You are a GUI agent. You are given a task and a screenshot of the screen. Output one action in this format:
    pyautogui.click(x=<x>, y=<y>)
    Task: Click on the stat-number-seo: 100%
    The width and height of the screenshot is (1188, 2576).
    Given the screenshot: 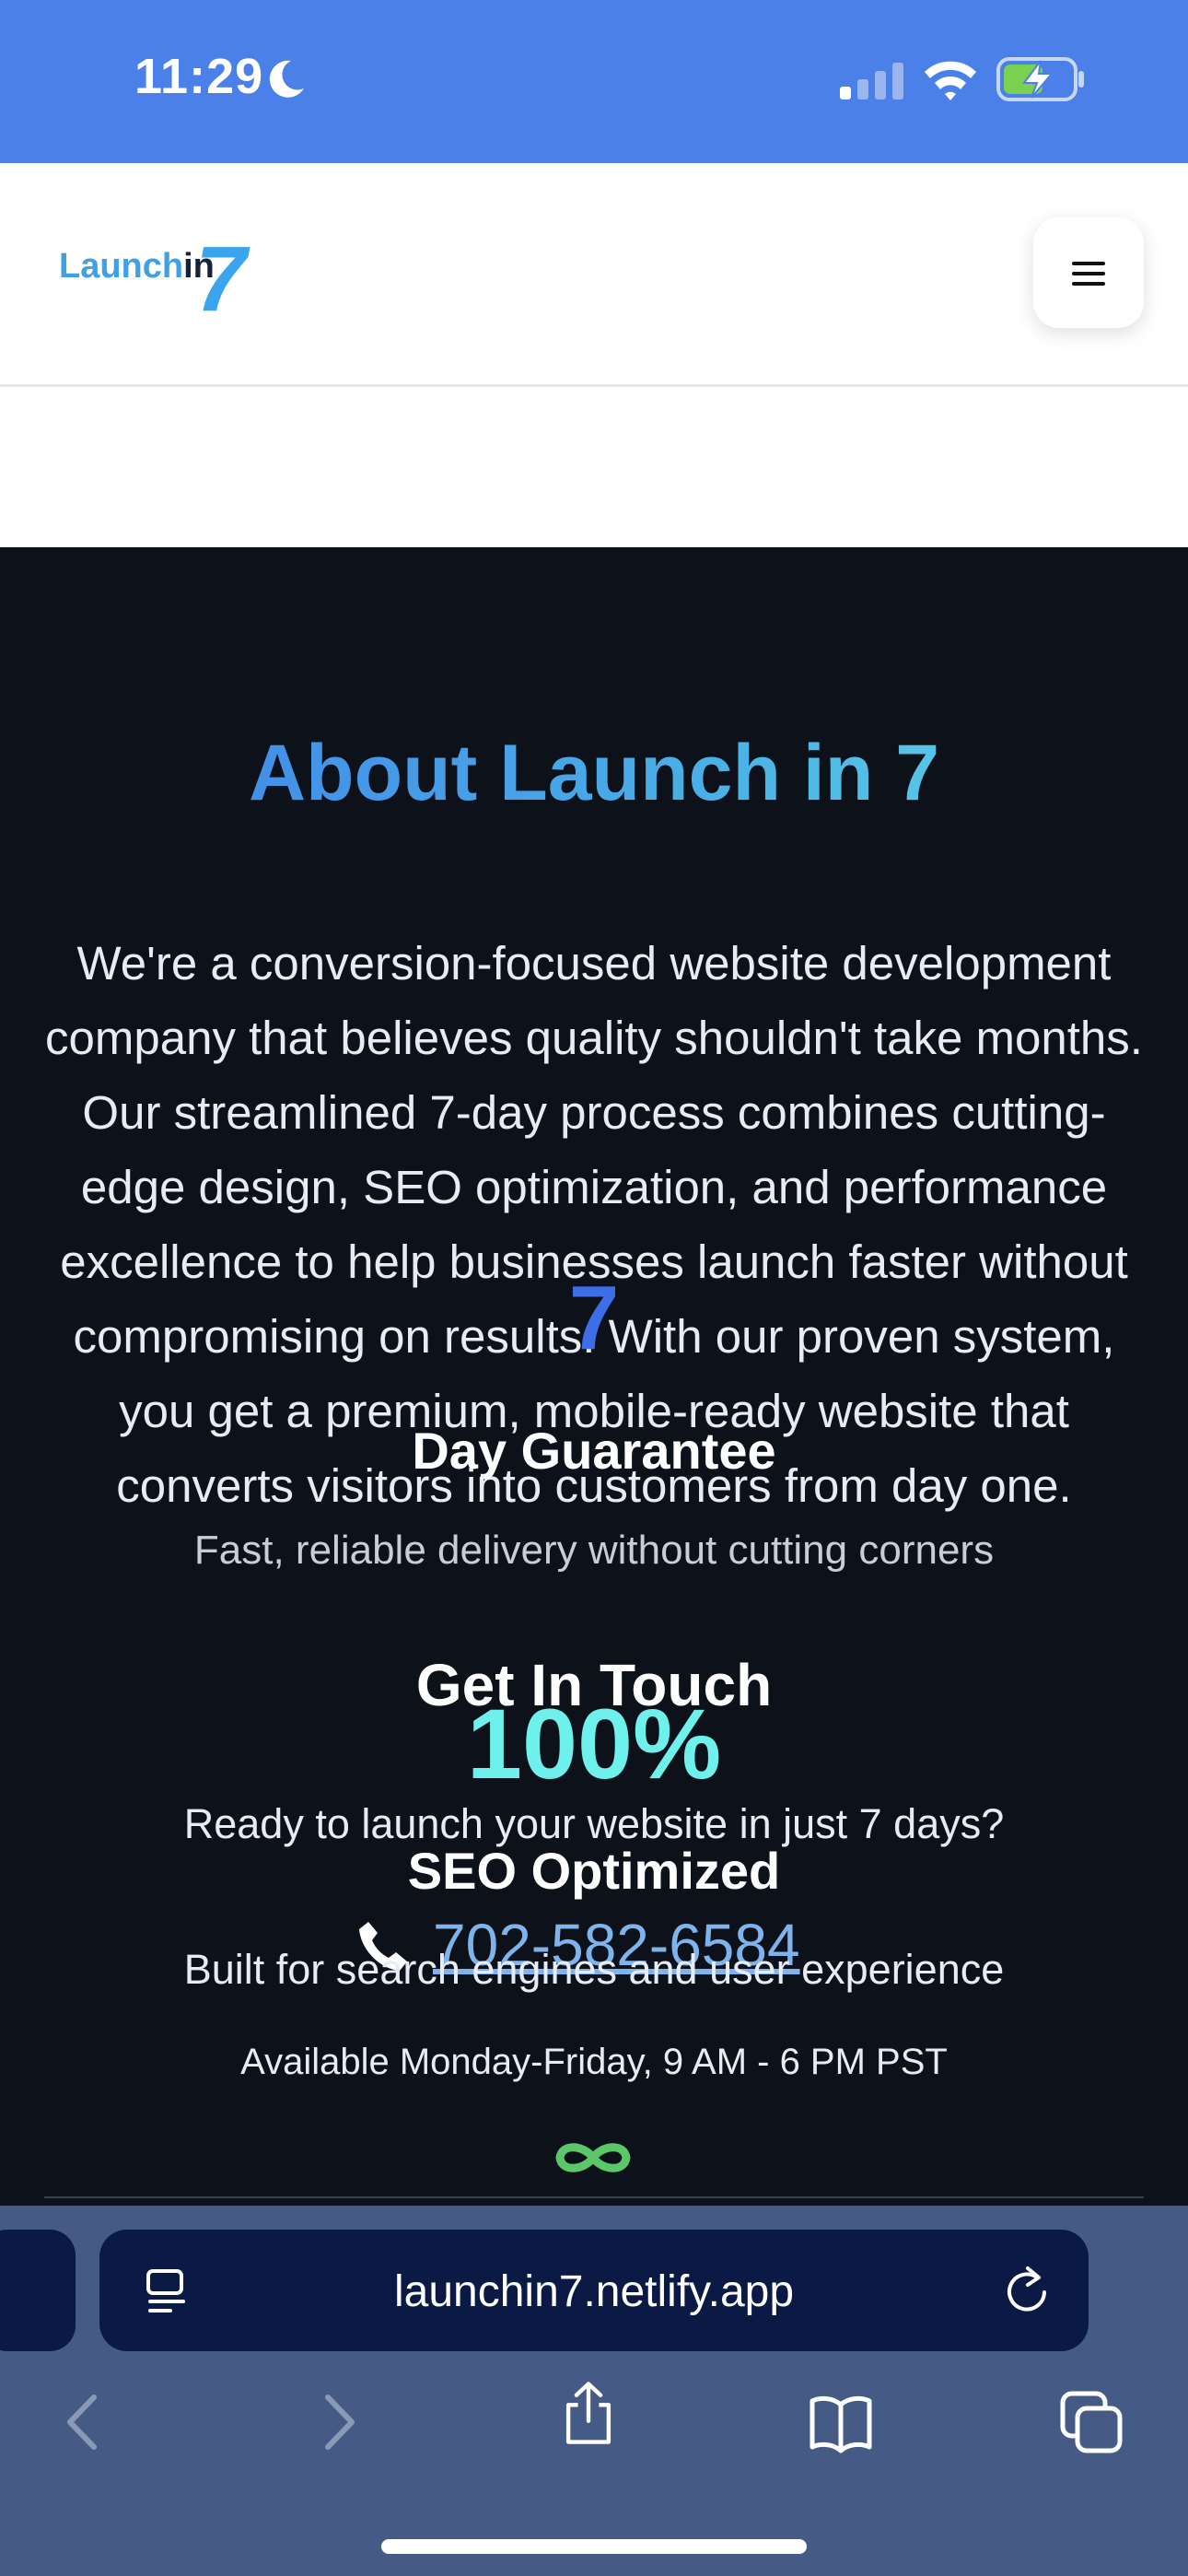 What is the action you would take?
    pyautogui.click(x=594, y=1743)
    